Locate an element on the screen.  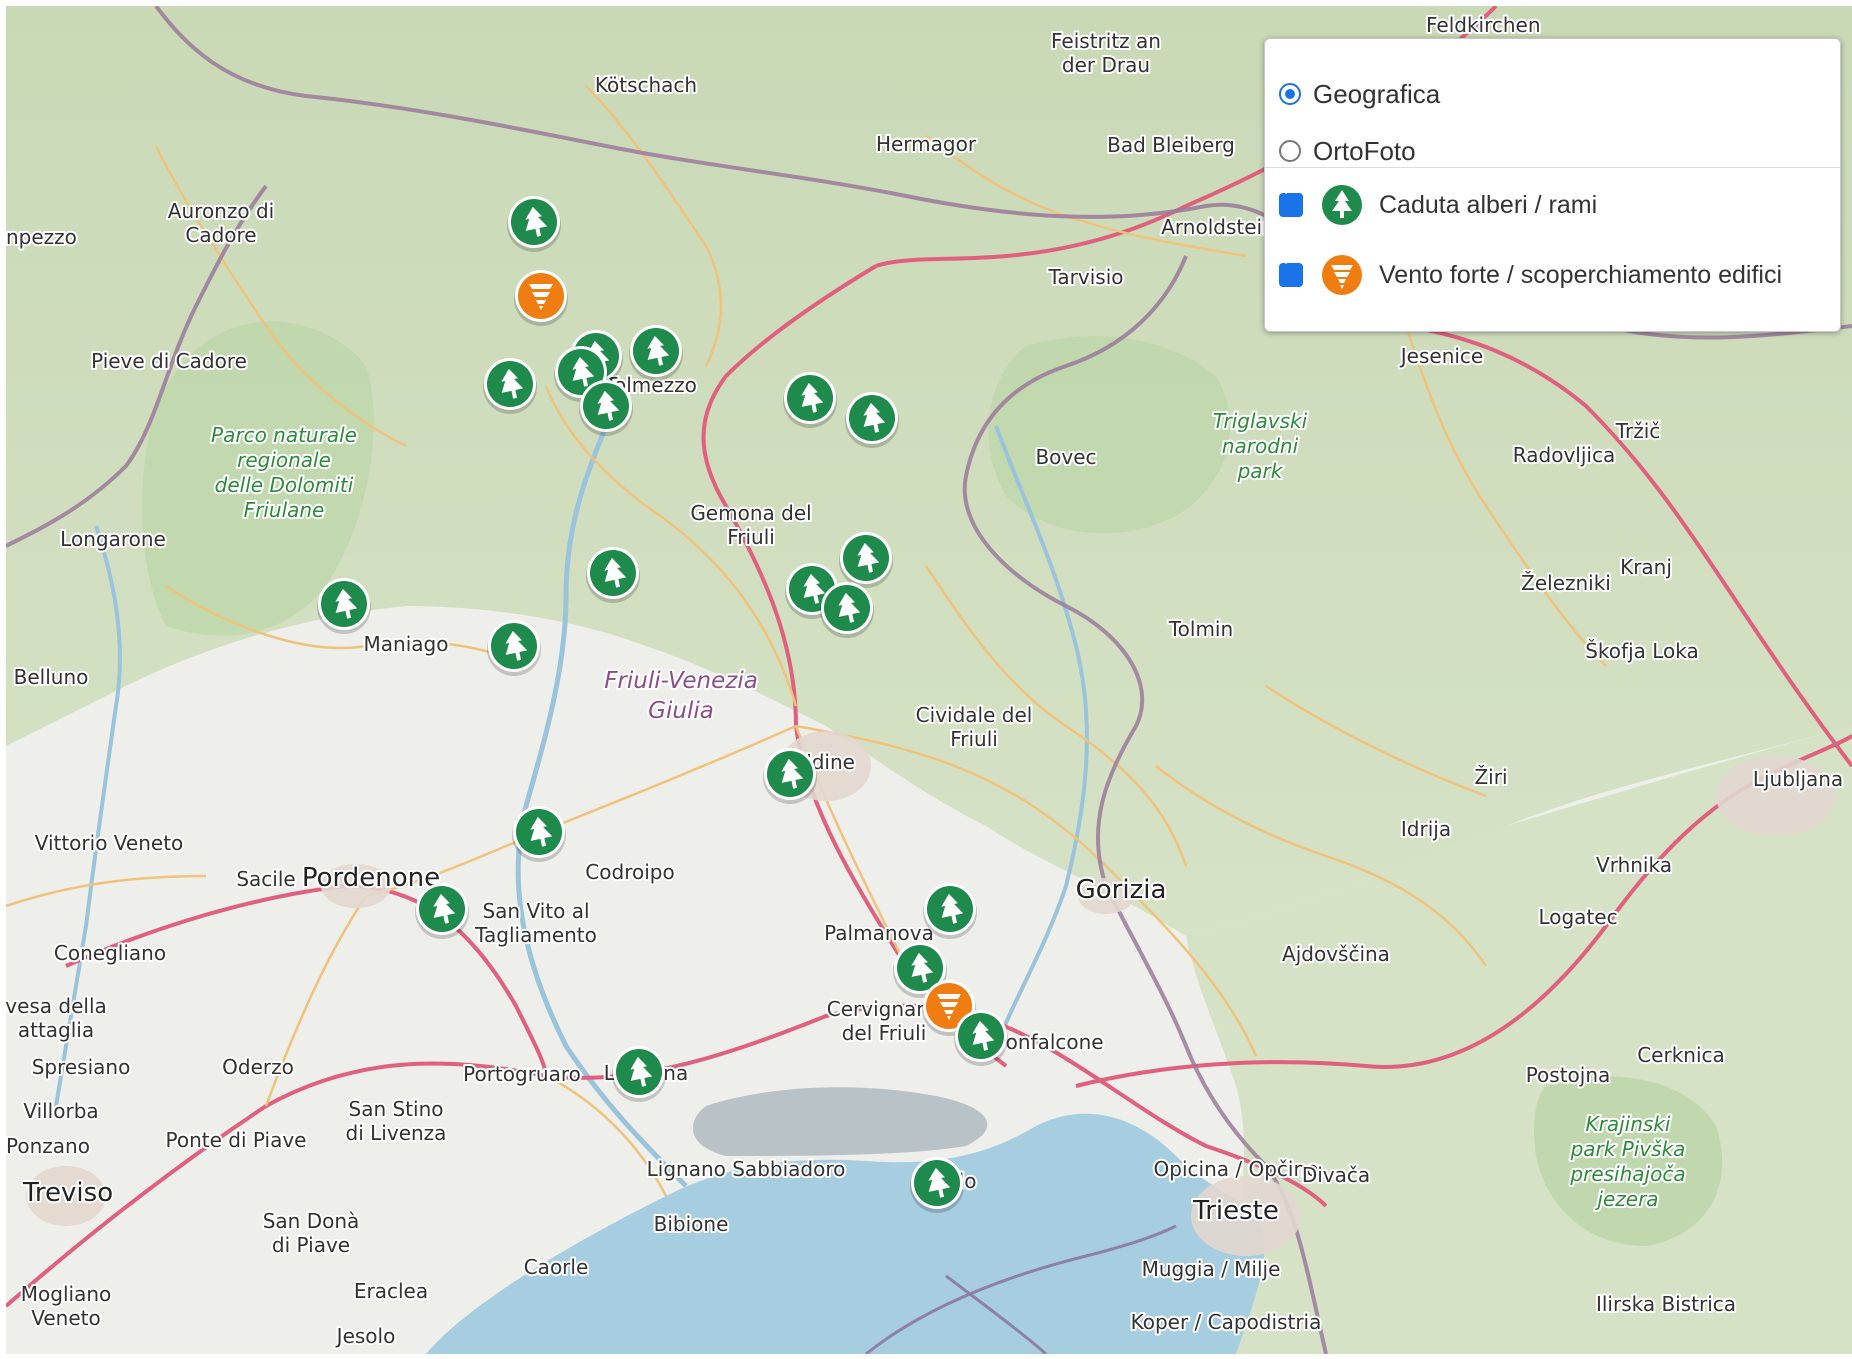
place-label: Hermagor is located at coordinates (926, 144).